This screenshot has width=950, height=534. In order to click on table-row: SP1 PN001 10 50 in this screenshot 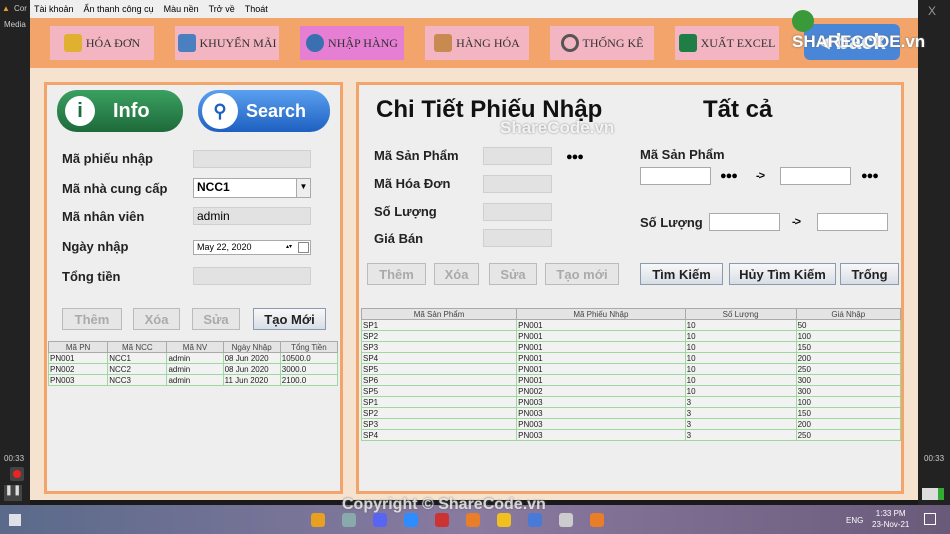, I will do `click(631, 325)`.